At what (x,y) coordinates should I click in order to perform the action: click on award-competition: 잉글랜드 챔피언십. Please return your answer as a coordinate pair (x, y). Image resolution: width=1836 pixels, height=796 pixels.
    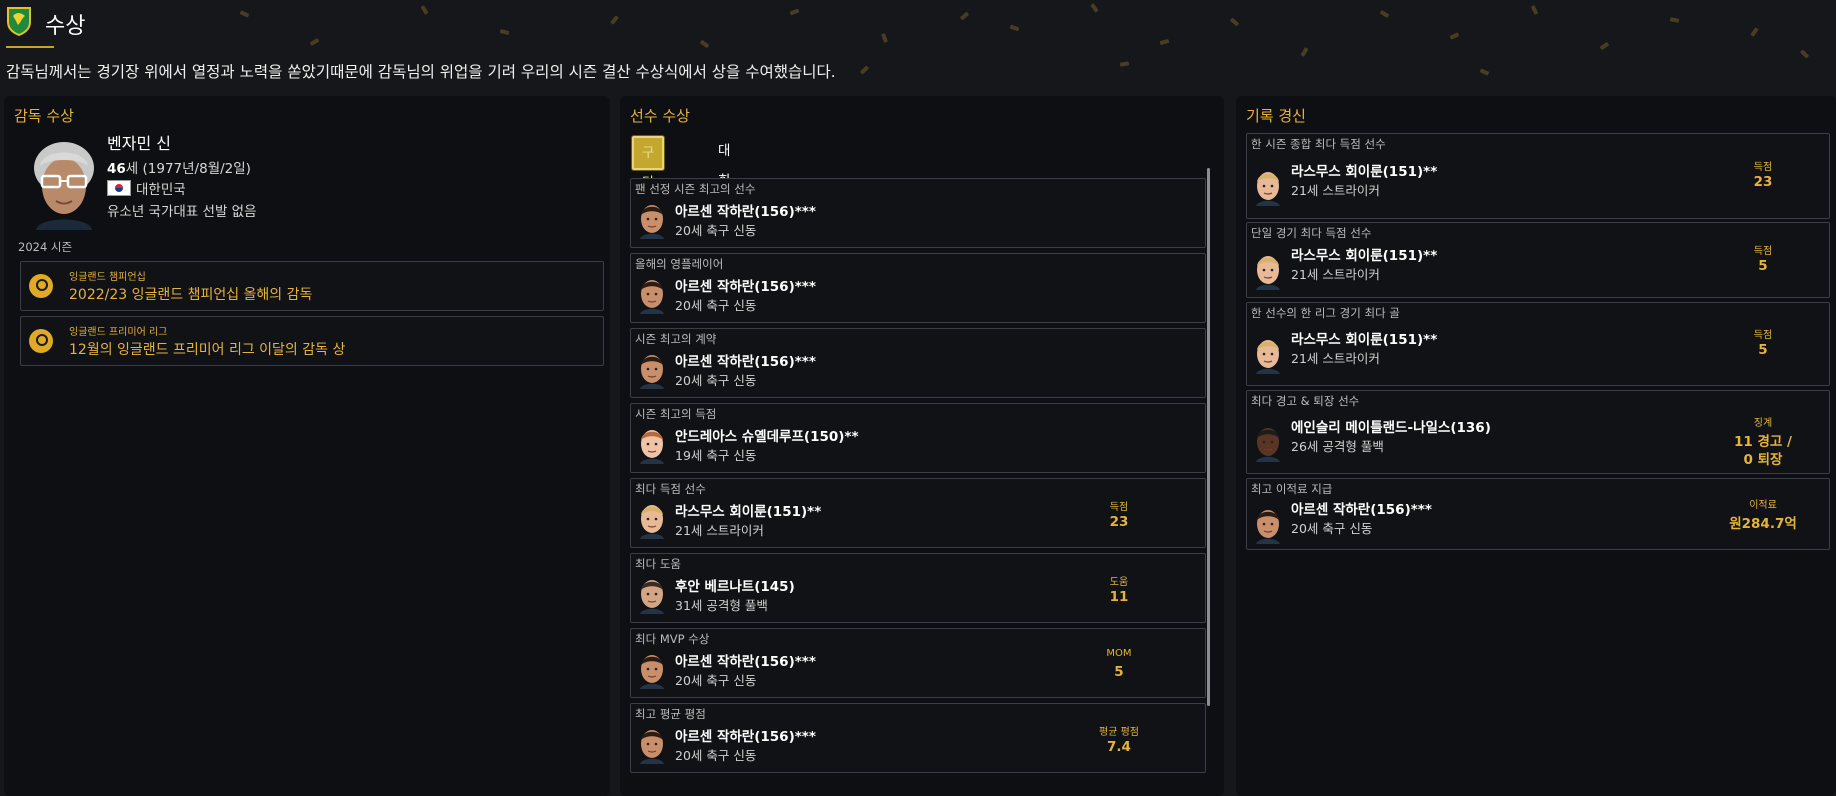
    Looking at the image, I should click on (107, 277).